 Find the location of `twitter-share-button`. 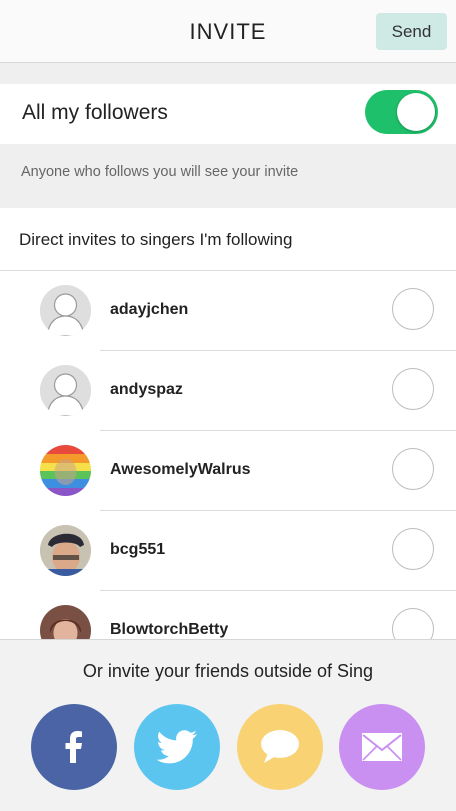

twitter-share-button is located at coordinates (177, 747).